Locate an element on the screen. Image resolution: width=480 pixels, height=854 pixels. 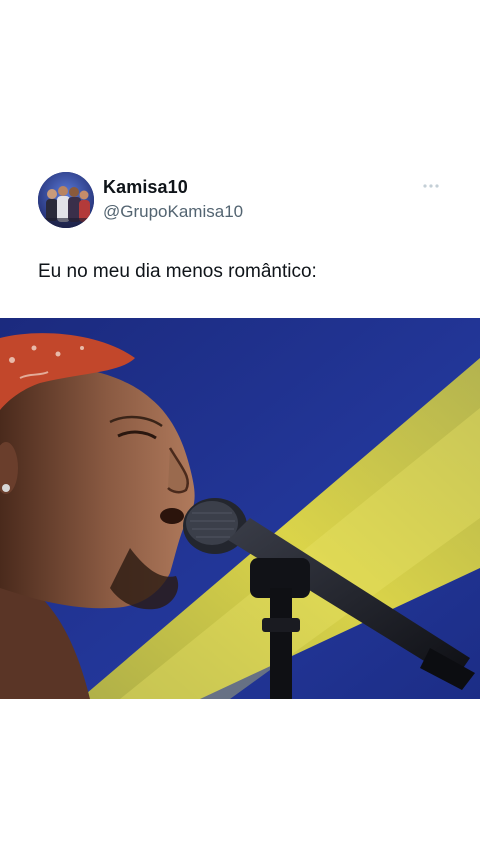
author-name: Kamisa10 is located at coordinates (145, 187).